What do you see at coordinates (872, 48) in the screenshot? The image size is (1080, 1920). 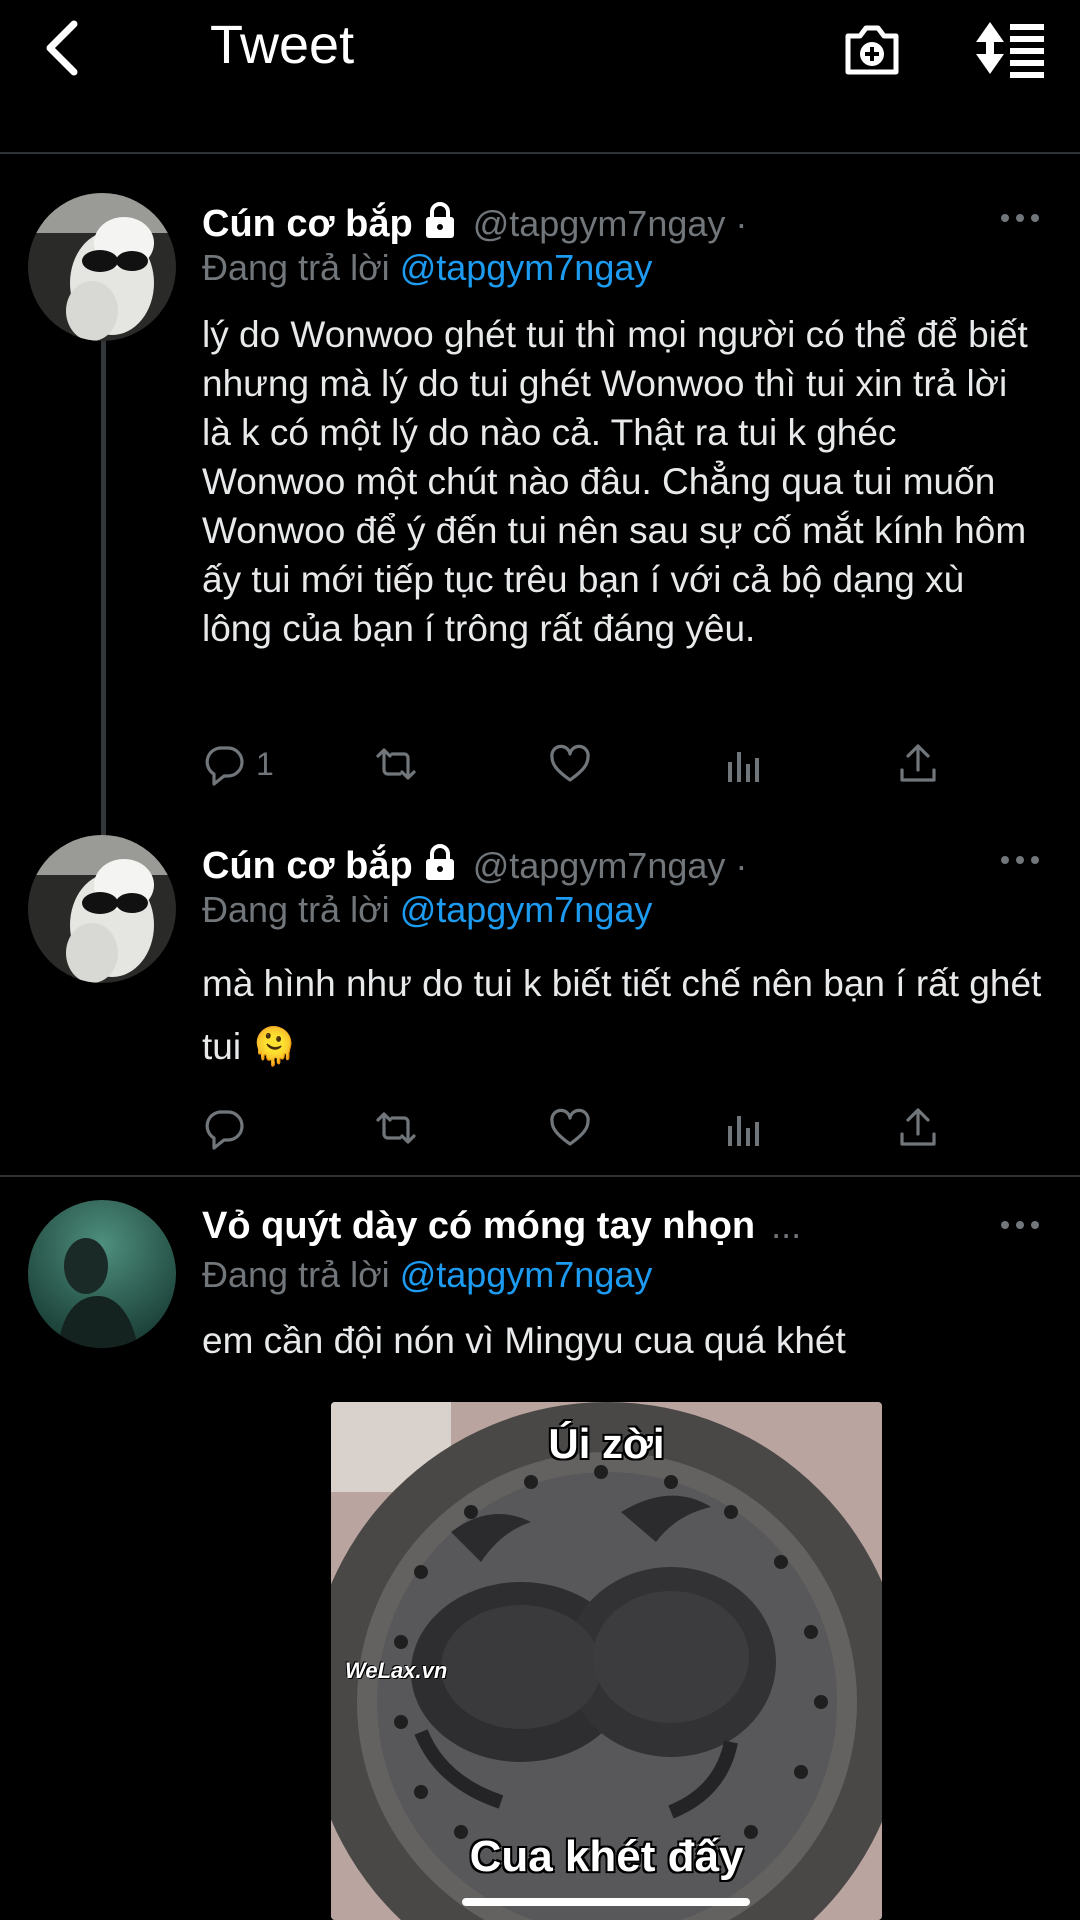 I see `camera-add-icon` at bounding box center [872, 48].